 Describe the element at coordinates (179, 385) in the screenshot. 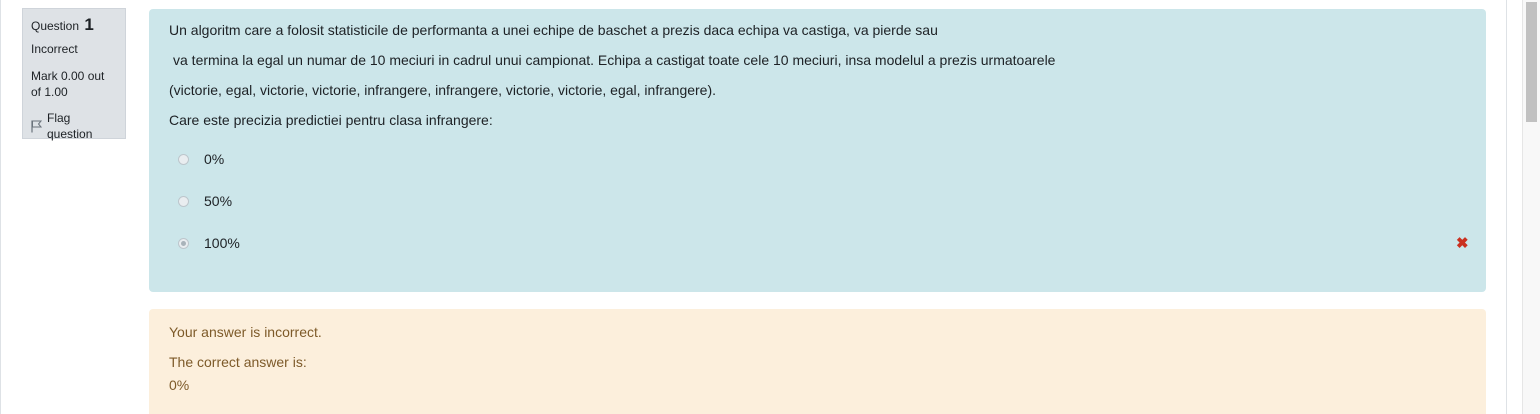

I see `correct-answer-value: 0%` at that location.